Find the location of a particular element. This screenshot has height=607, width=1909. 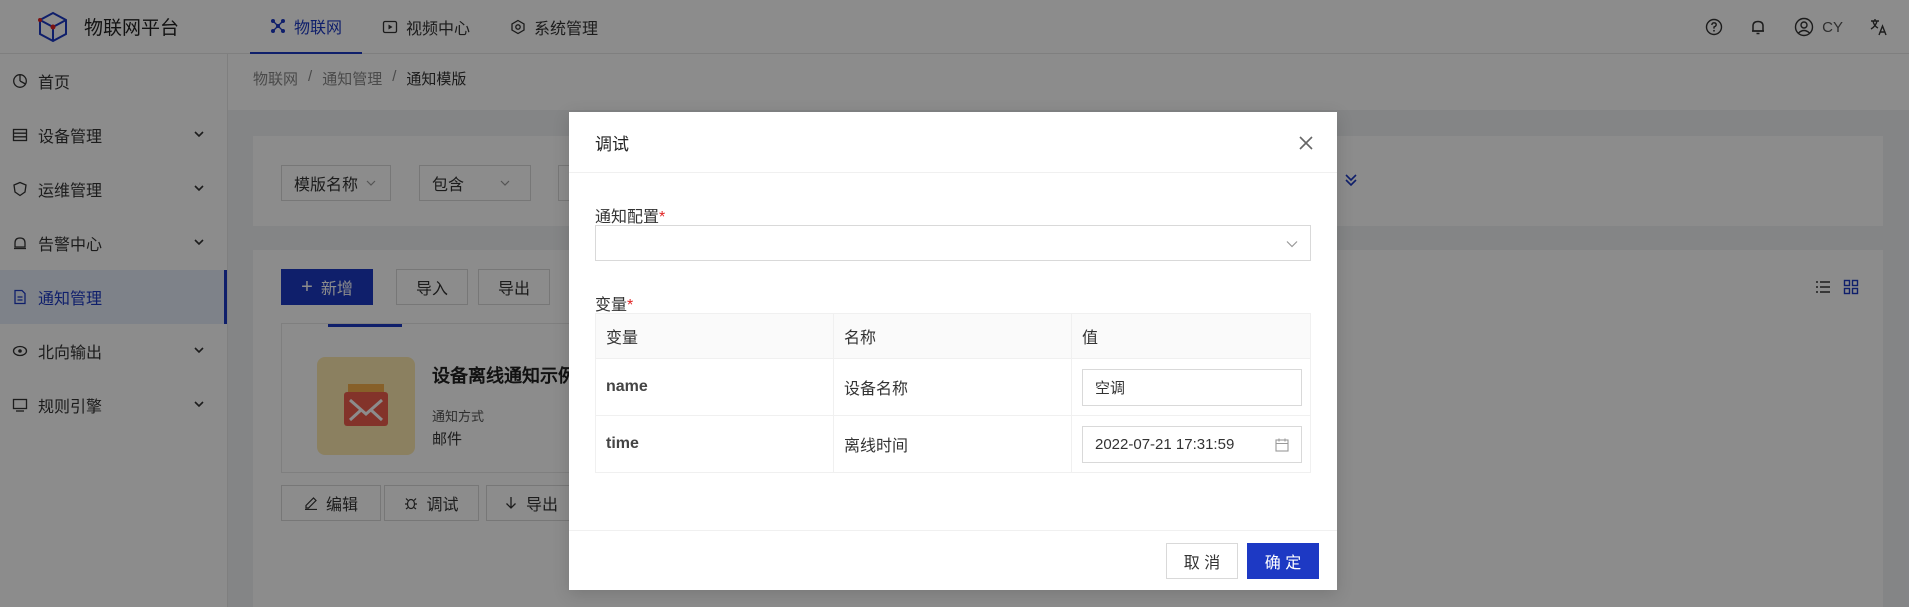

close-icon is located at coordinates (1306, 143).